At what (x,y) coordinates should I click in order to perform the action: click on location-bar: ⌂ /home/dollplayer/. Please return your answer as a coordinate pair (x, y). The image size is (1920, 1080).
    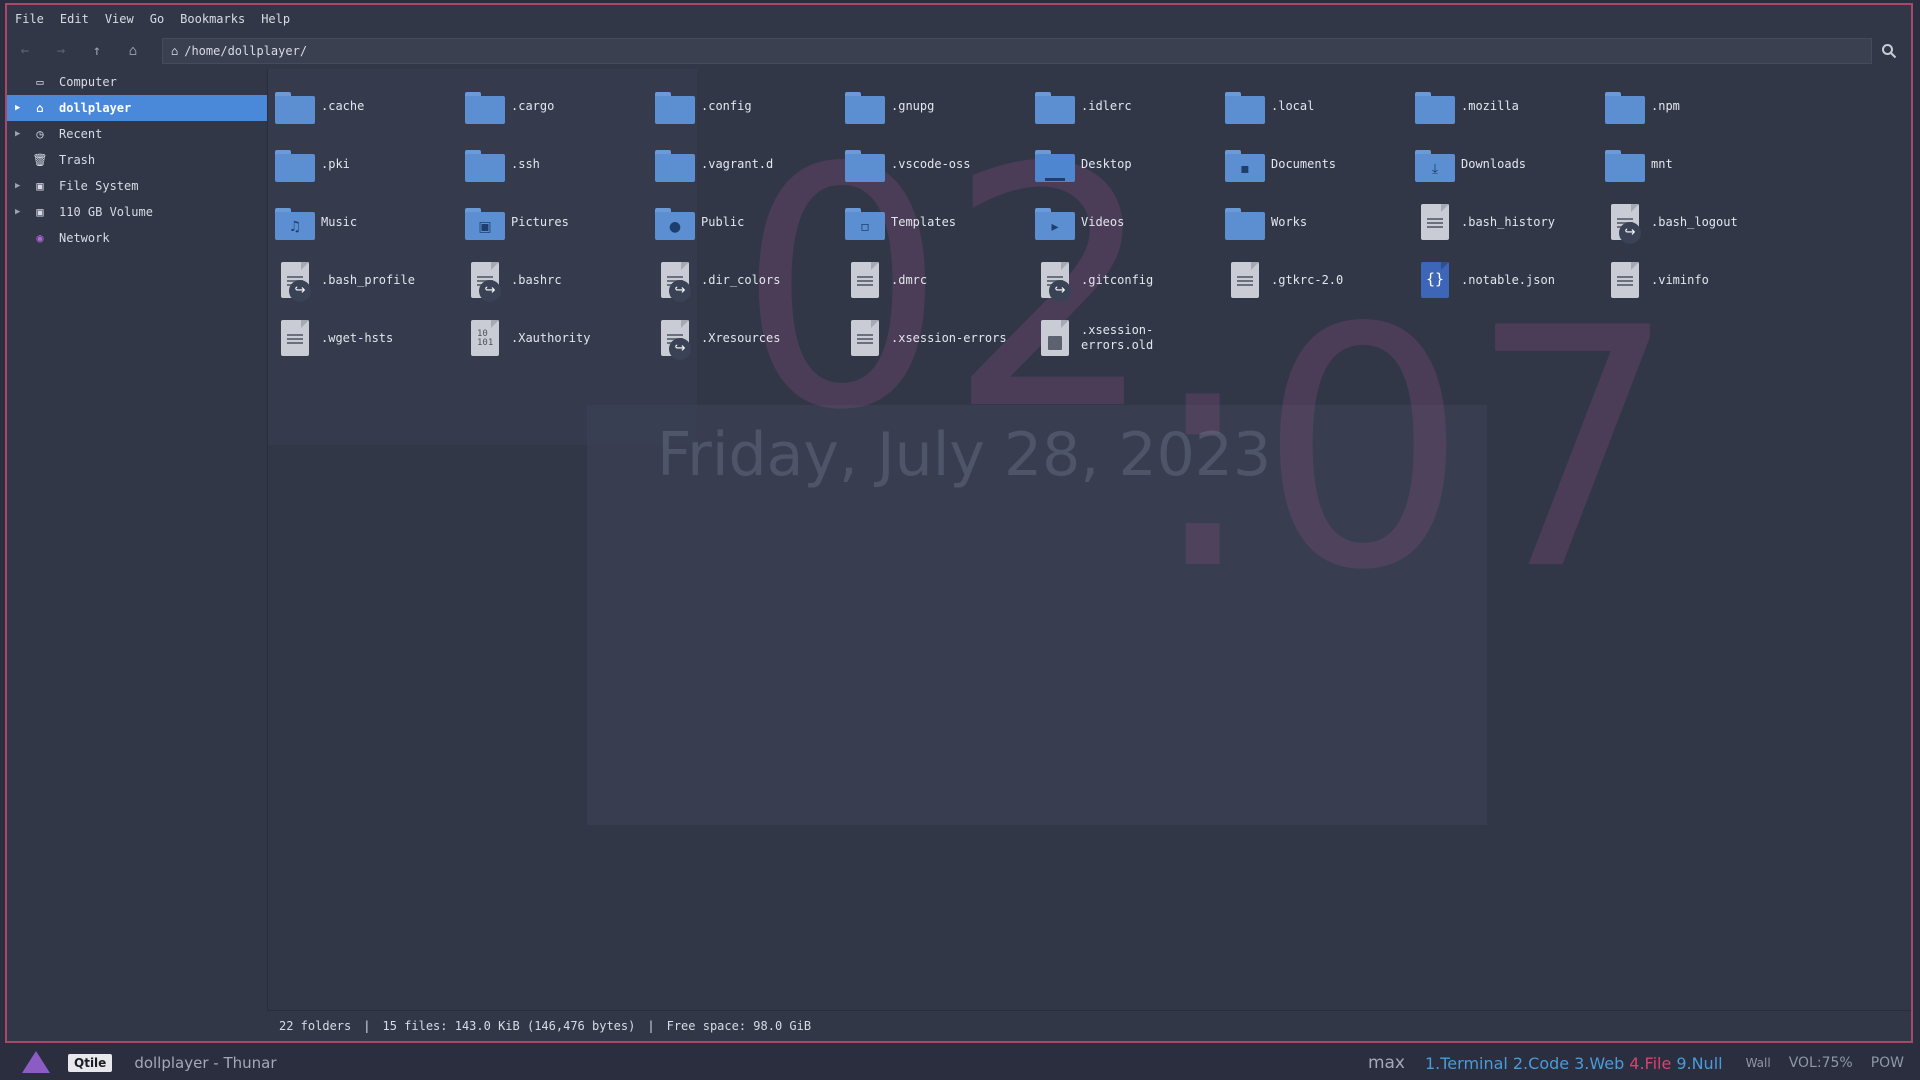
    Looking at the image, I should click on (1017, 51).